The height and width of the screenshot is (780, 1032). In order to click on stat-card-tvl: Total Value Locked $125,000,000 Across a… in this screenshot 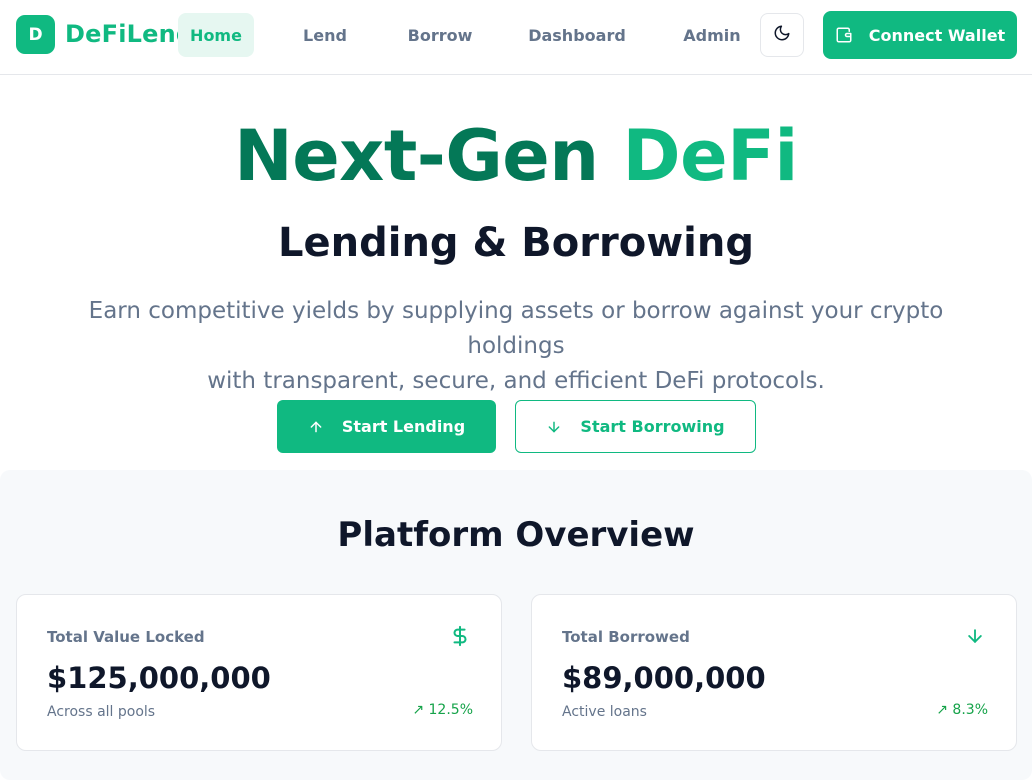, I will do `click(259, 672)`.